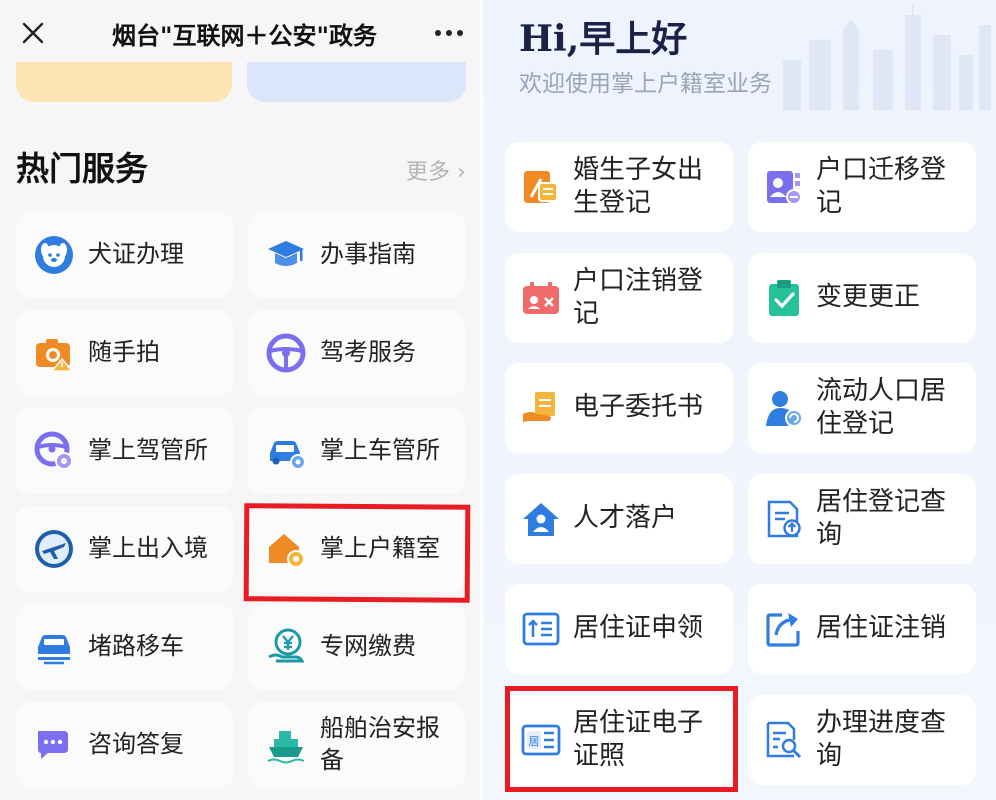 The width and height of the screenshot is (996, 800). What do you see at coordinates (54, 549) in the screenshot?
I see `airplane-globe-icon` at bounding box center [54, 549].